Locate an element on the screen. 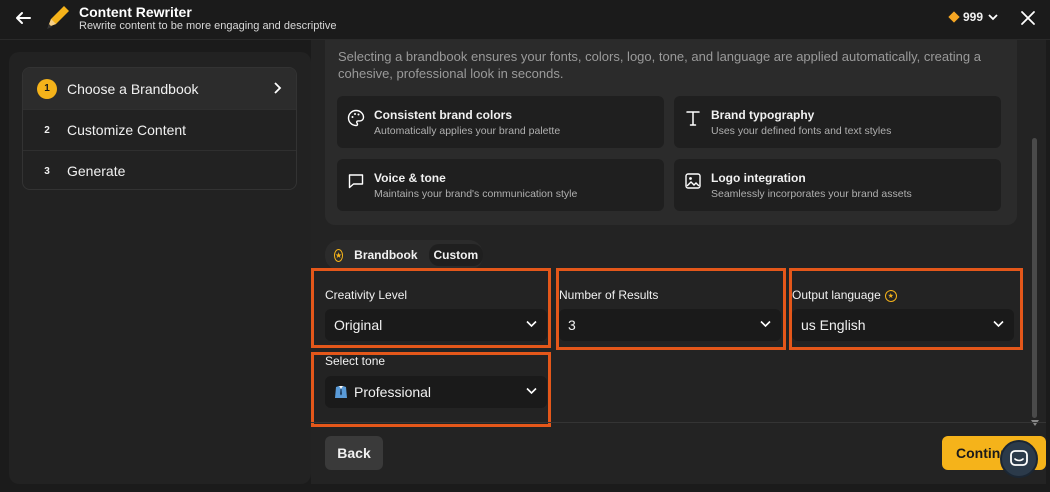  step-label: Choose a Brandbook is located at coordinates (133, 88).